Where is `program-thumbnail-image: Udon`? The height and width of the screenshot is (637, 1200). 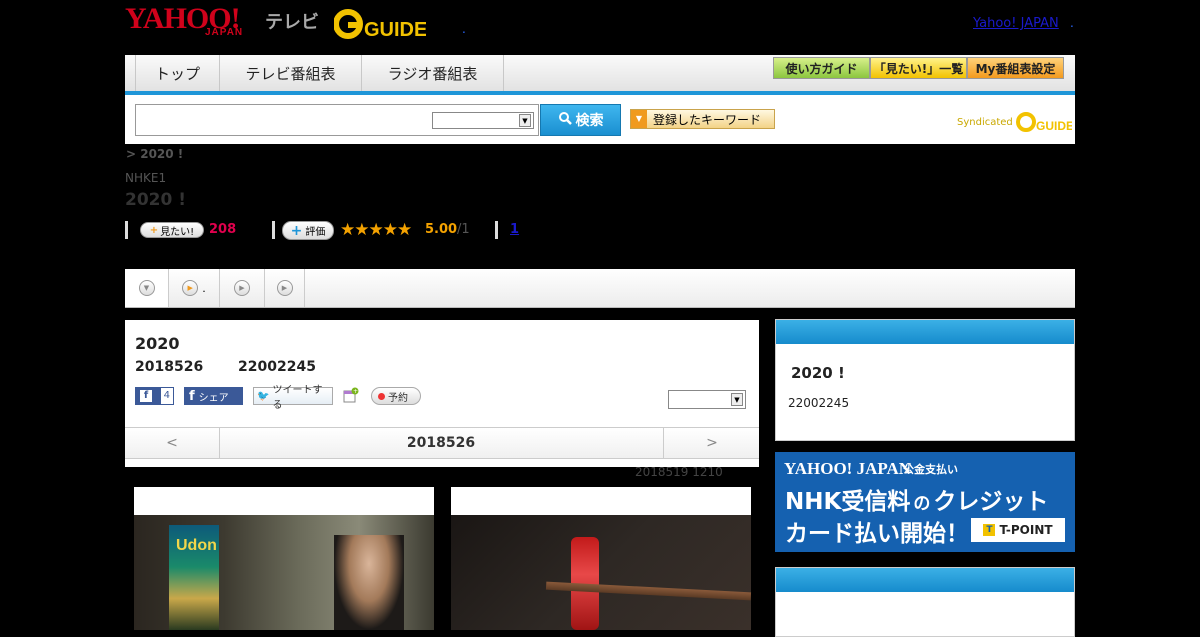
program-thumbnail-image: Udon is located at coordinates (284, 572).